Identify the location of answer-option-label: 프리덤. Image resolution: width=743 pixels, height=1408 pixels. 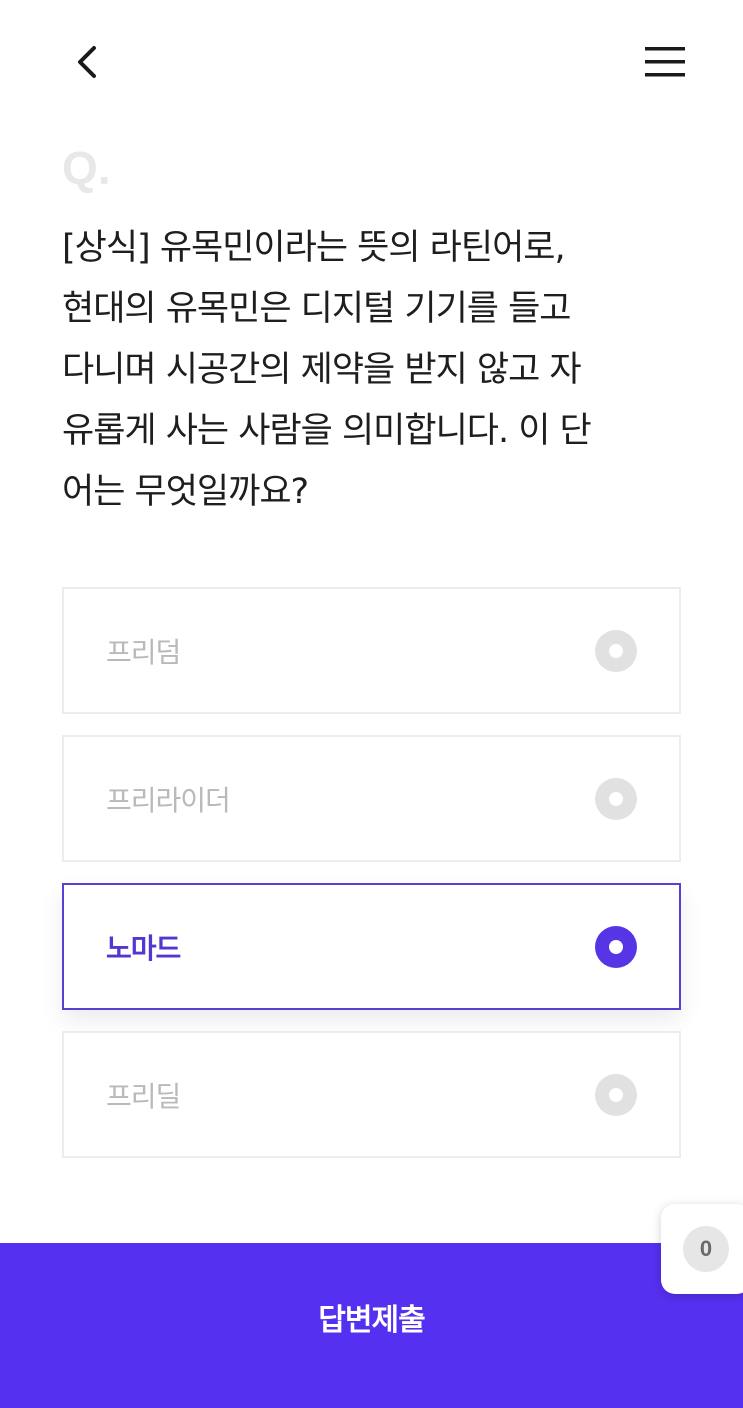
(143, 652).